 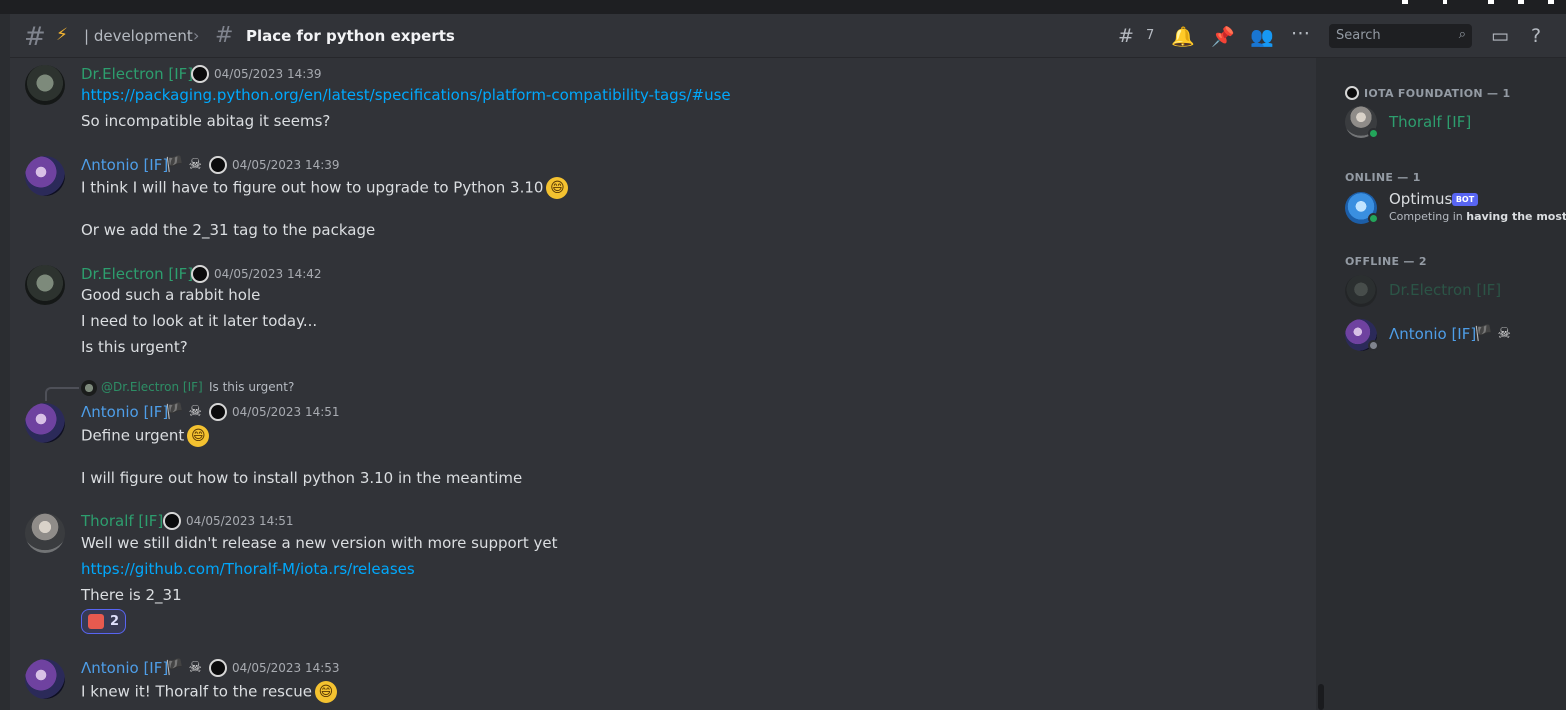 What do you see at coordinates (5, 362) in the screenshot?
I see `server-sidebar-edge` at bounding box center [5, 362].